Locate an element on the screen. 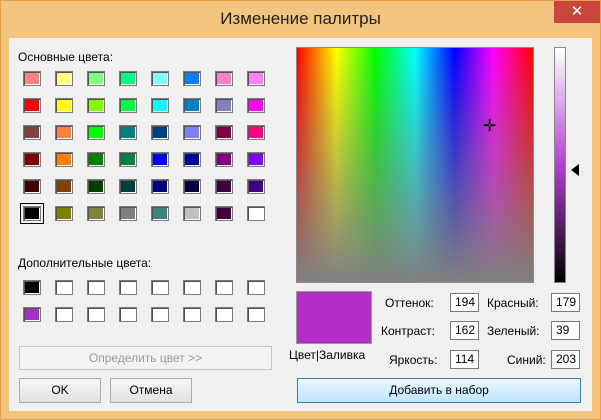 This screenshot has width=601, height=420. luminosity-arrow-icon is located at coordinates (575, 170).